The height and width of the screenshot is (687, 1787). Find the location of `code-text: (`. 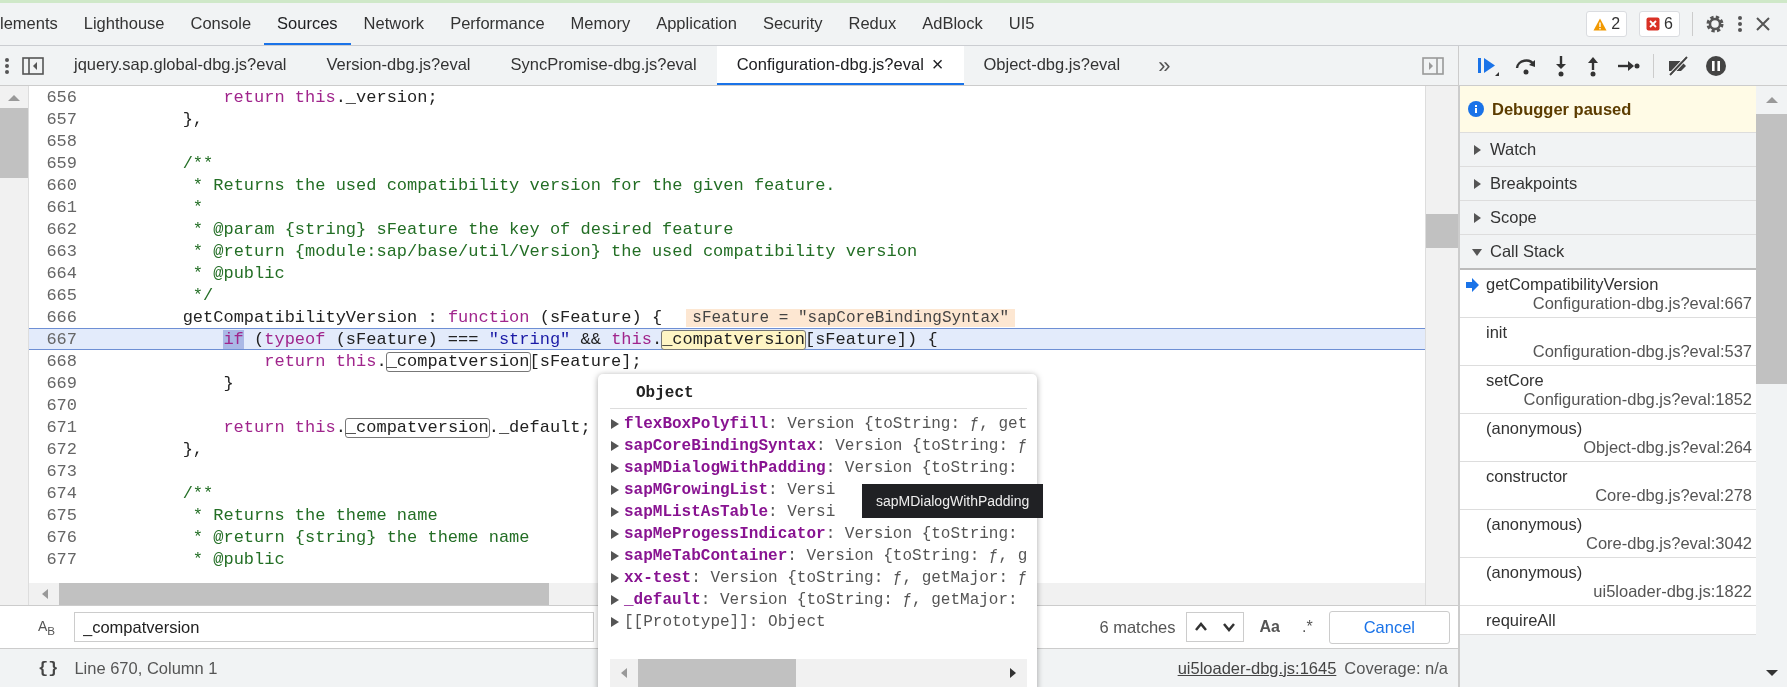

code-text: ( is located at coordinates (259, 339).